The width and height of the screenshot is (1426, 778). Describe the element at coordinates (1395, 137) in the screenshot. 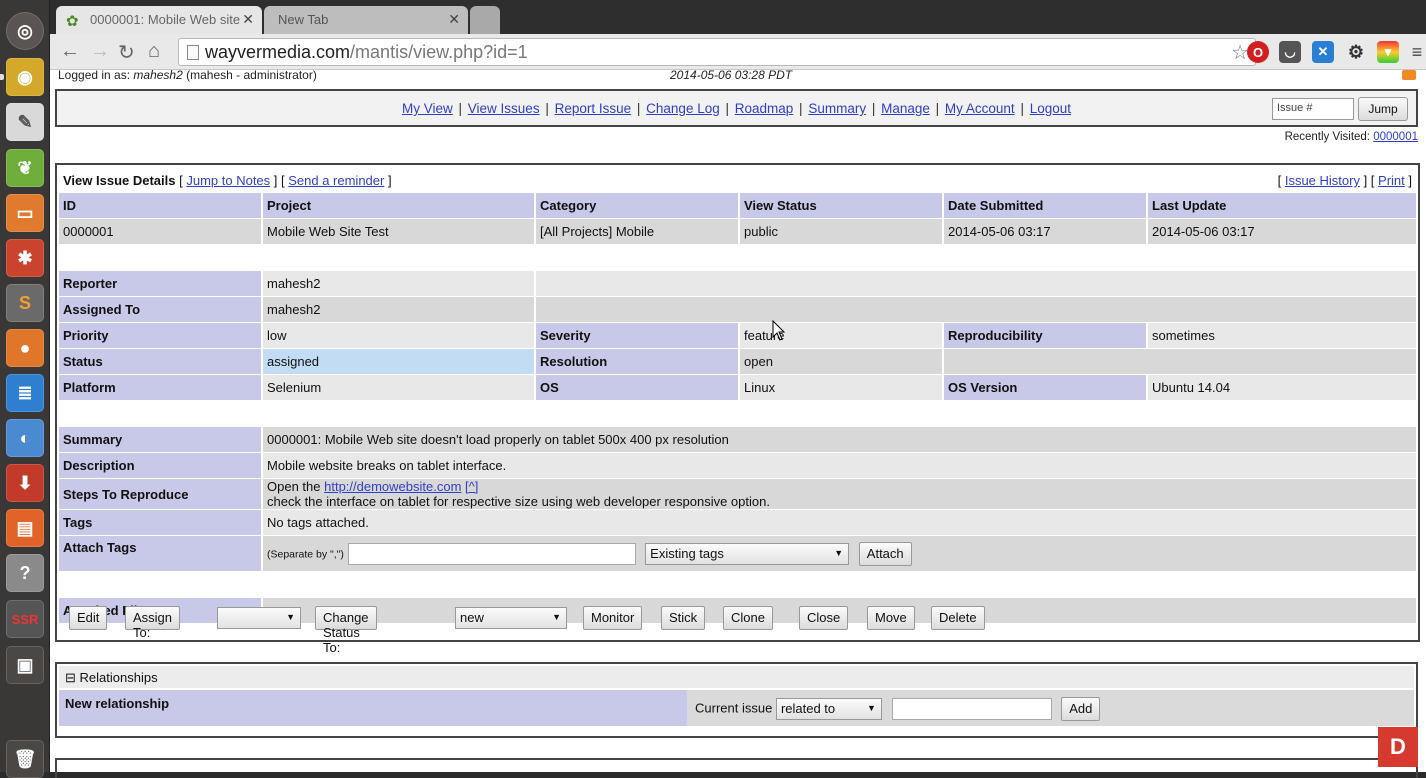

I see `recent-issue-link: 0000001` at that location.